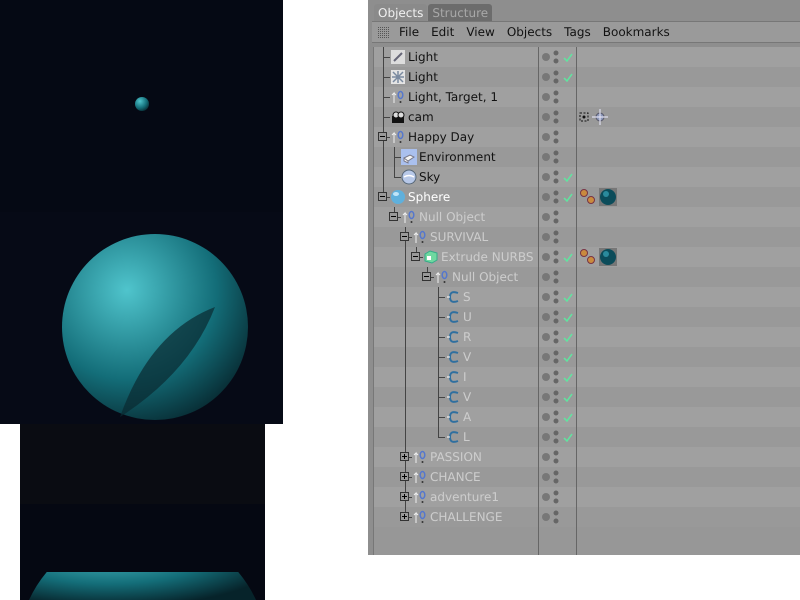 Image resolution: width=800 pixels, height=600 pixels. Describe the element at coordinates (460, 12) in the screenshot. I see `tab: Structure` at that location.